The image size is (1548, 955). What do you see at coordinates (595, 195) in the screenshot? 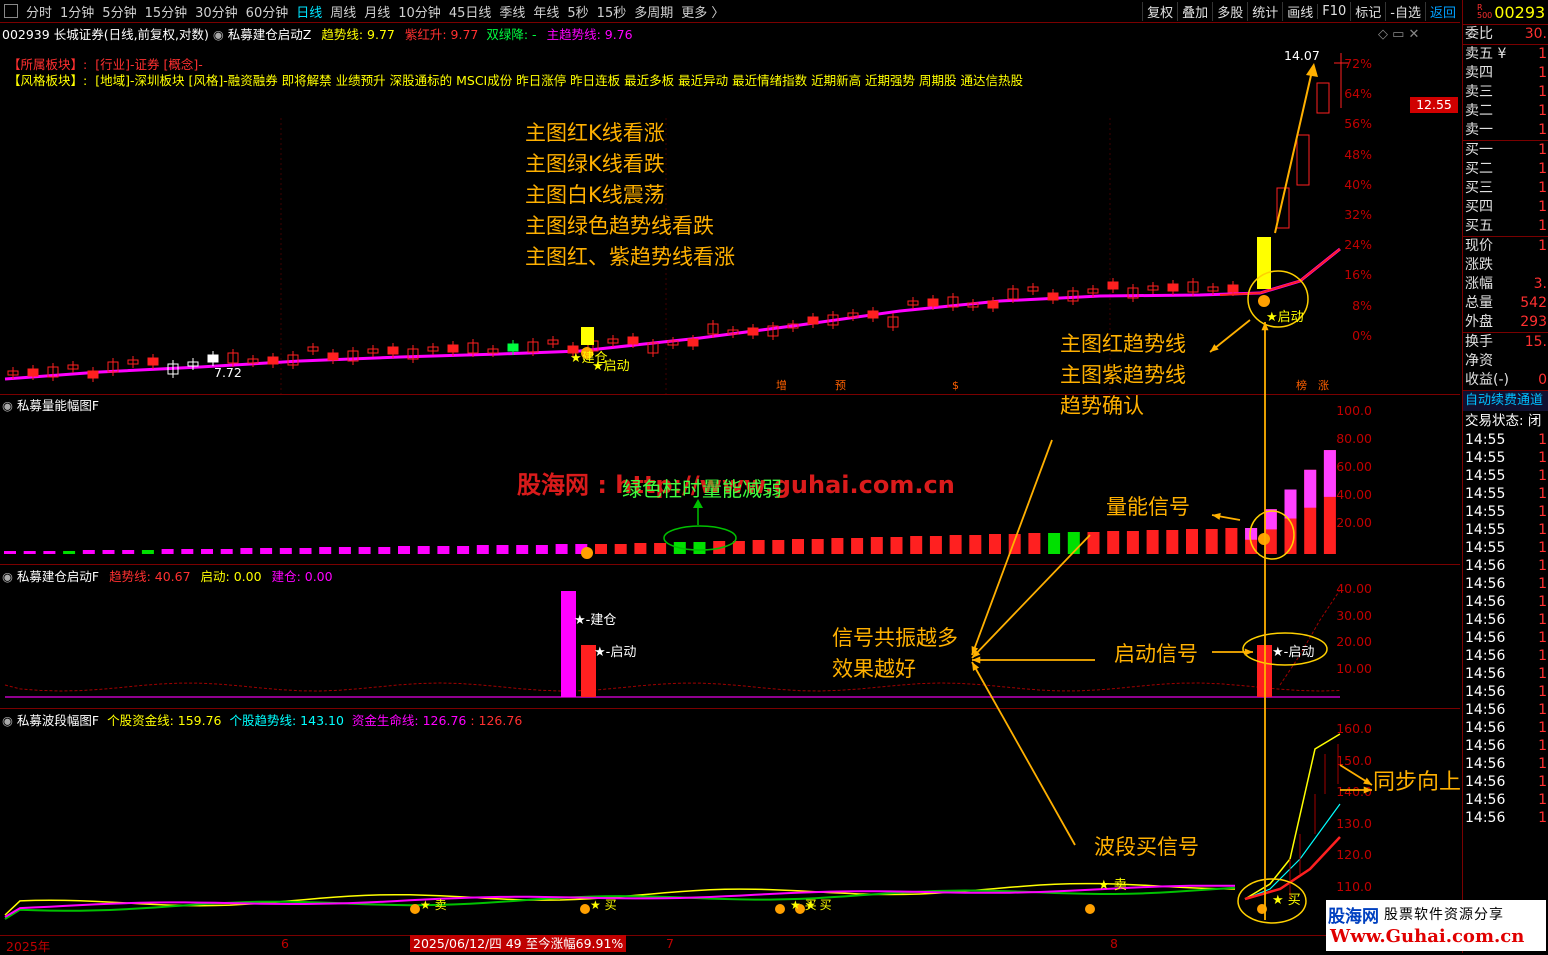
I see `annotation-line: 主图白K线震荡` at bounding box center [595, 195].